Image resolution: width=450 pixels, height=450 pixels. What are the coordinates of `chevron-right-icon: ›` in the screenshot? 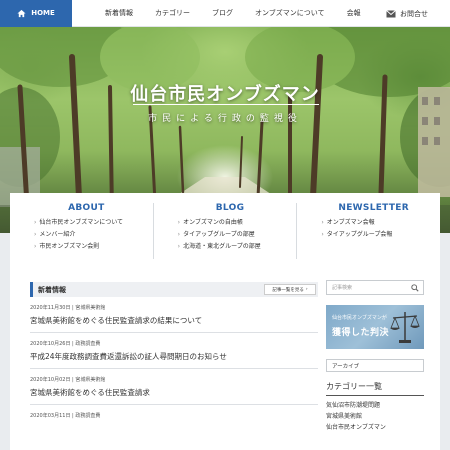 It's located at (306, 289).